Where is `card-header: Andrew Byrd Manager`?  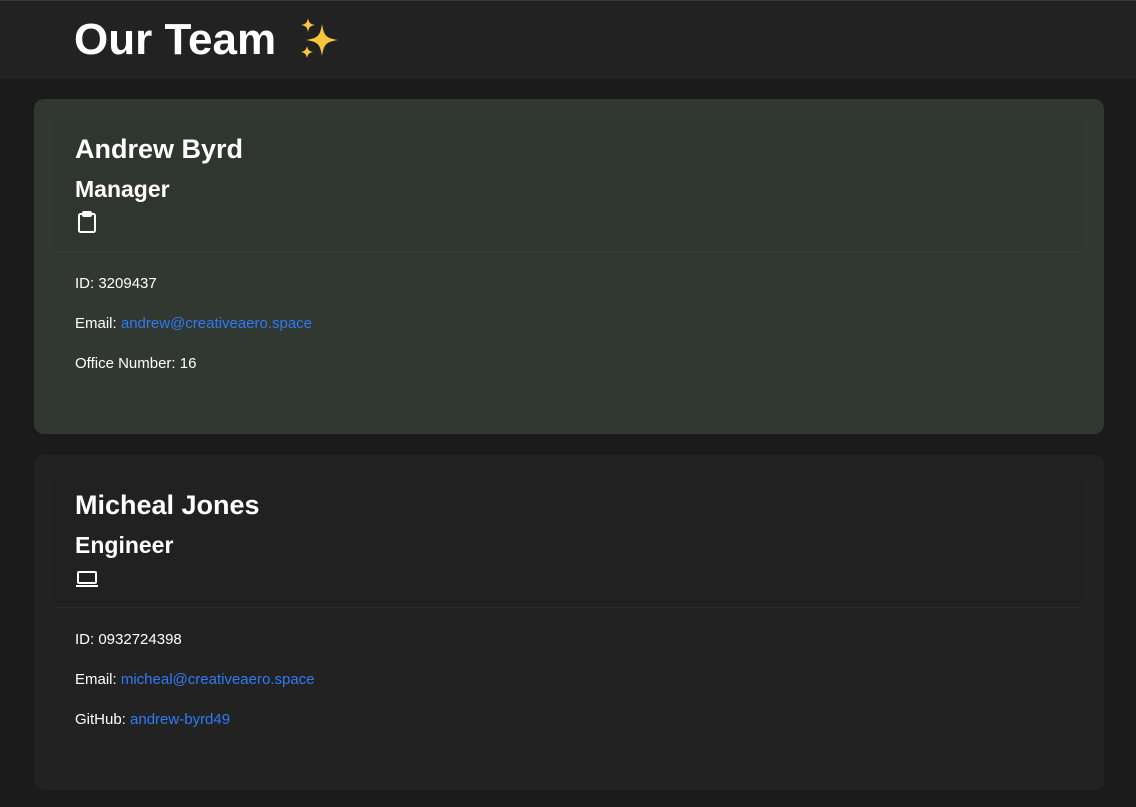 card-header: Andrew Byrd Manager is located at coordinates (568, 185).